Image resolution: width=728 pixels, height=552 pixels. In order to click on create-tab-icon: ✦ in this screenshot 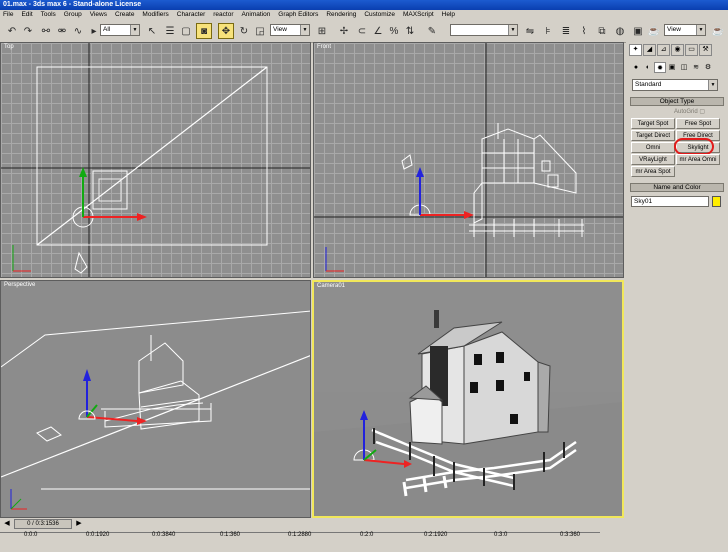, I will do `click(635, 50)`.